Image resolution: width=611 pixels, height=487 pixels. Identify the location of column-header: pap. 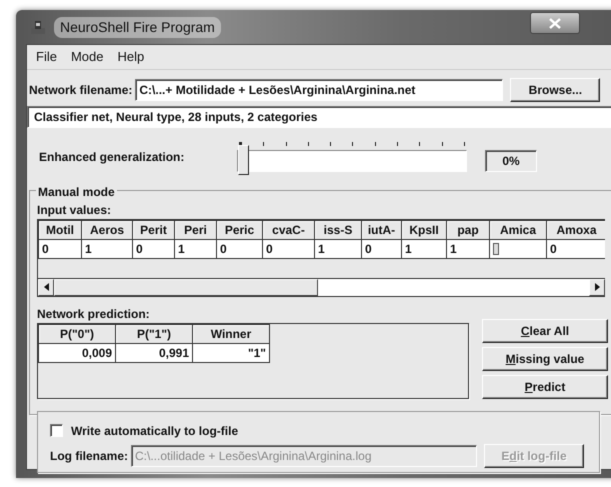
(468, 229).